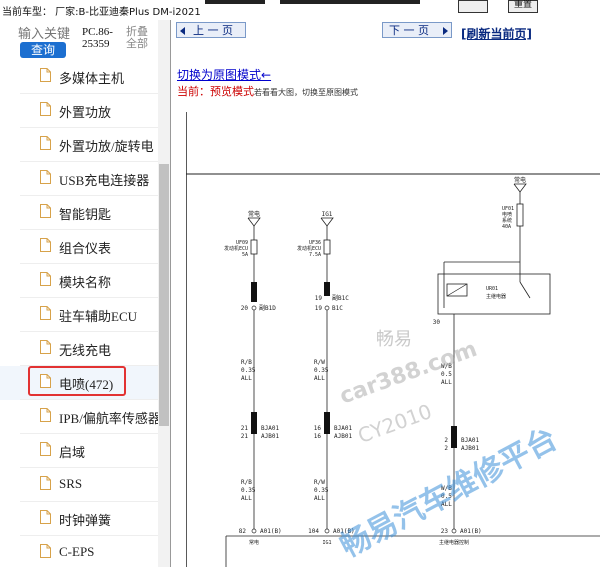 This screenshot has width=600, height=567. What do you see at coordinates (85, 350) in the screenshot?
I see `tree-item-label: 无线充电` at bounding box center [85, 350].